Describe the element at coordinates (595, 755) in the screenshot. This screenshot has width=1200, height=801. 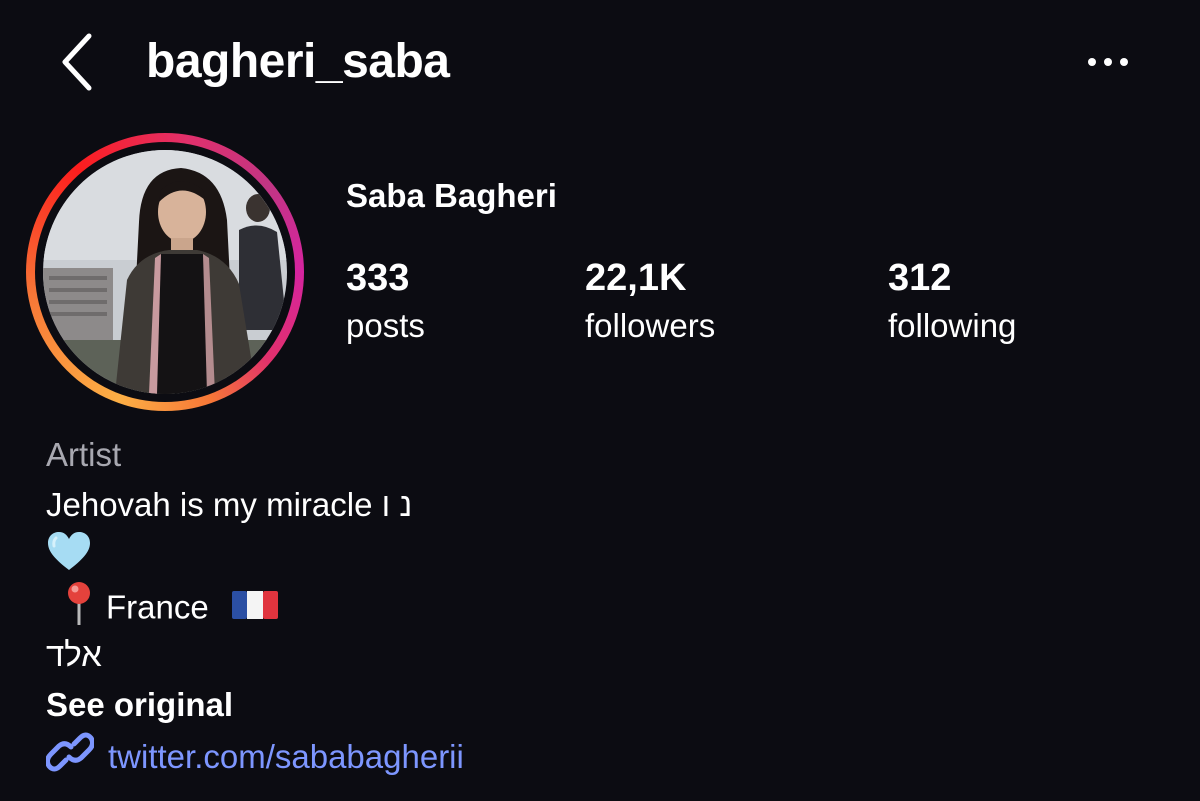
I see `bio-link: twitter.com/sababagherii` at that location.